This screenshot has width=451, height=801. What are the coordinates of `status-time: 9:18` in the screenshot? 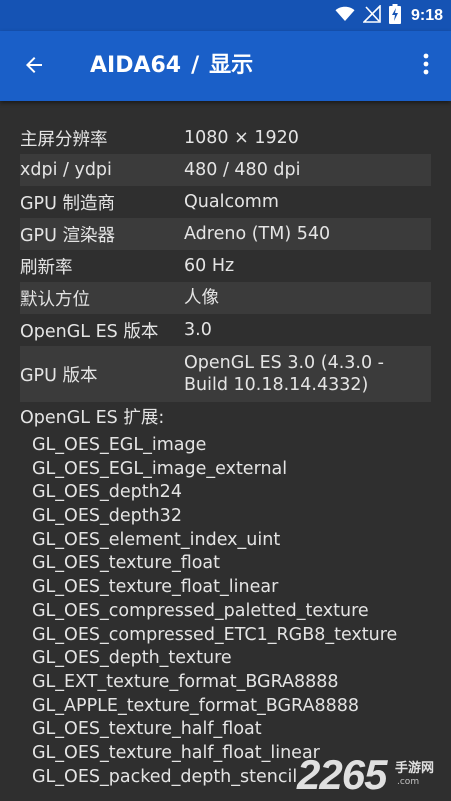 It's located at (426, 15).